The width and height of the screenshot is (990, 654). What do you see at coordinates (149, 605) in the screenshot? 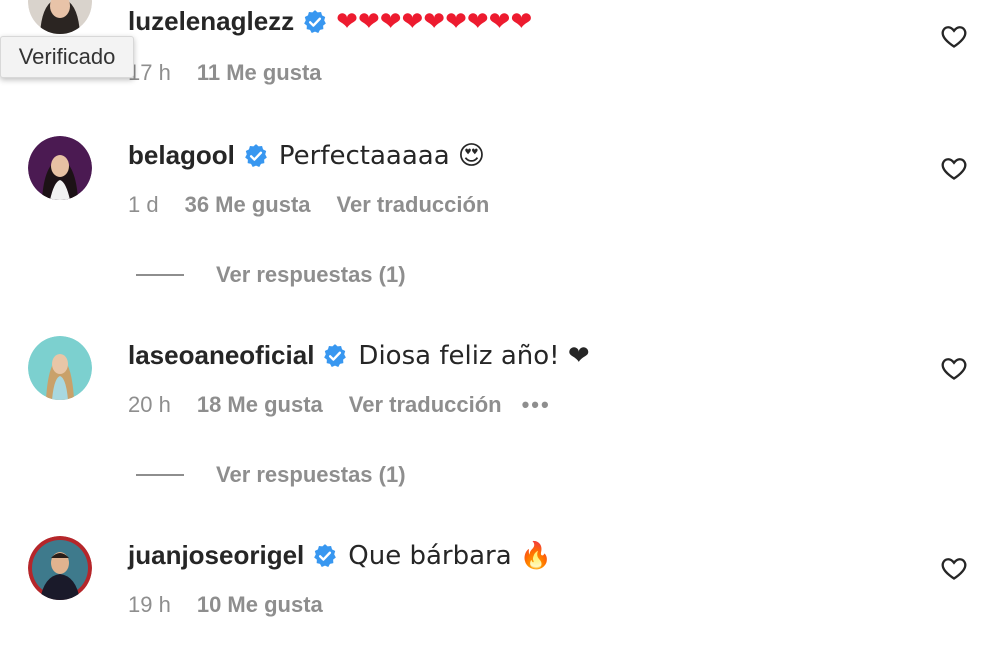
I see `comment-time: 19 h` at bounding box center [149, 605].